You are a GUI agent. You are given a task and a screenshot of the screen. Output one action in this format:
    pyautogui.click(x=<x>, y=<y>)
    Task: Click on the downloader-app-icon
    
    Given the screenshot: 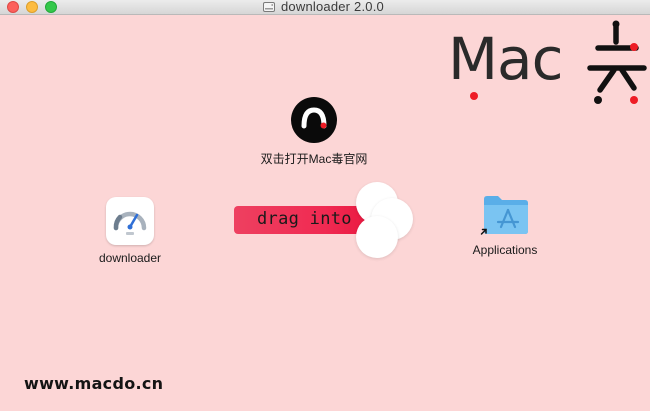 What is the action you would take?
    pyautogui.click(x=130, y=221)
    